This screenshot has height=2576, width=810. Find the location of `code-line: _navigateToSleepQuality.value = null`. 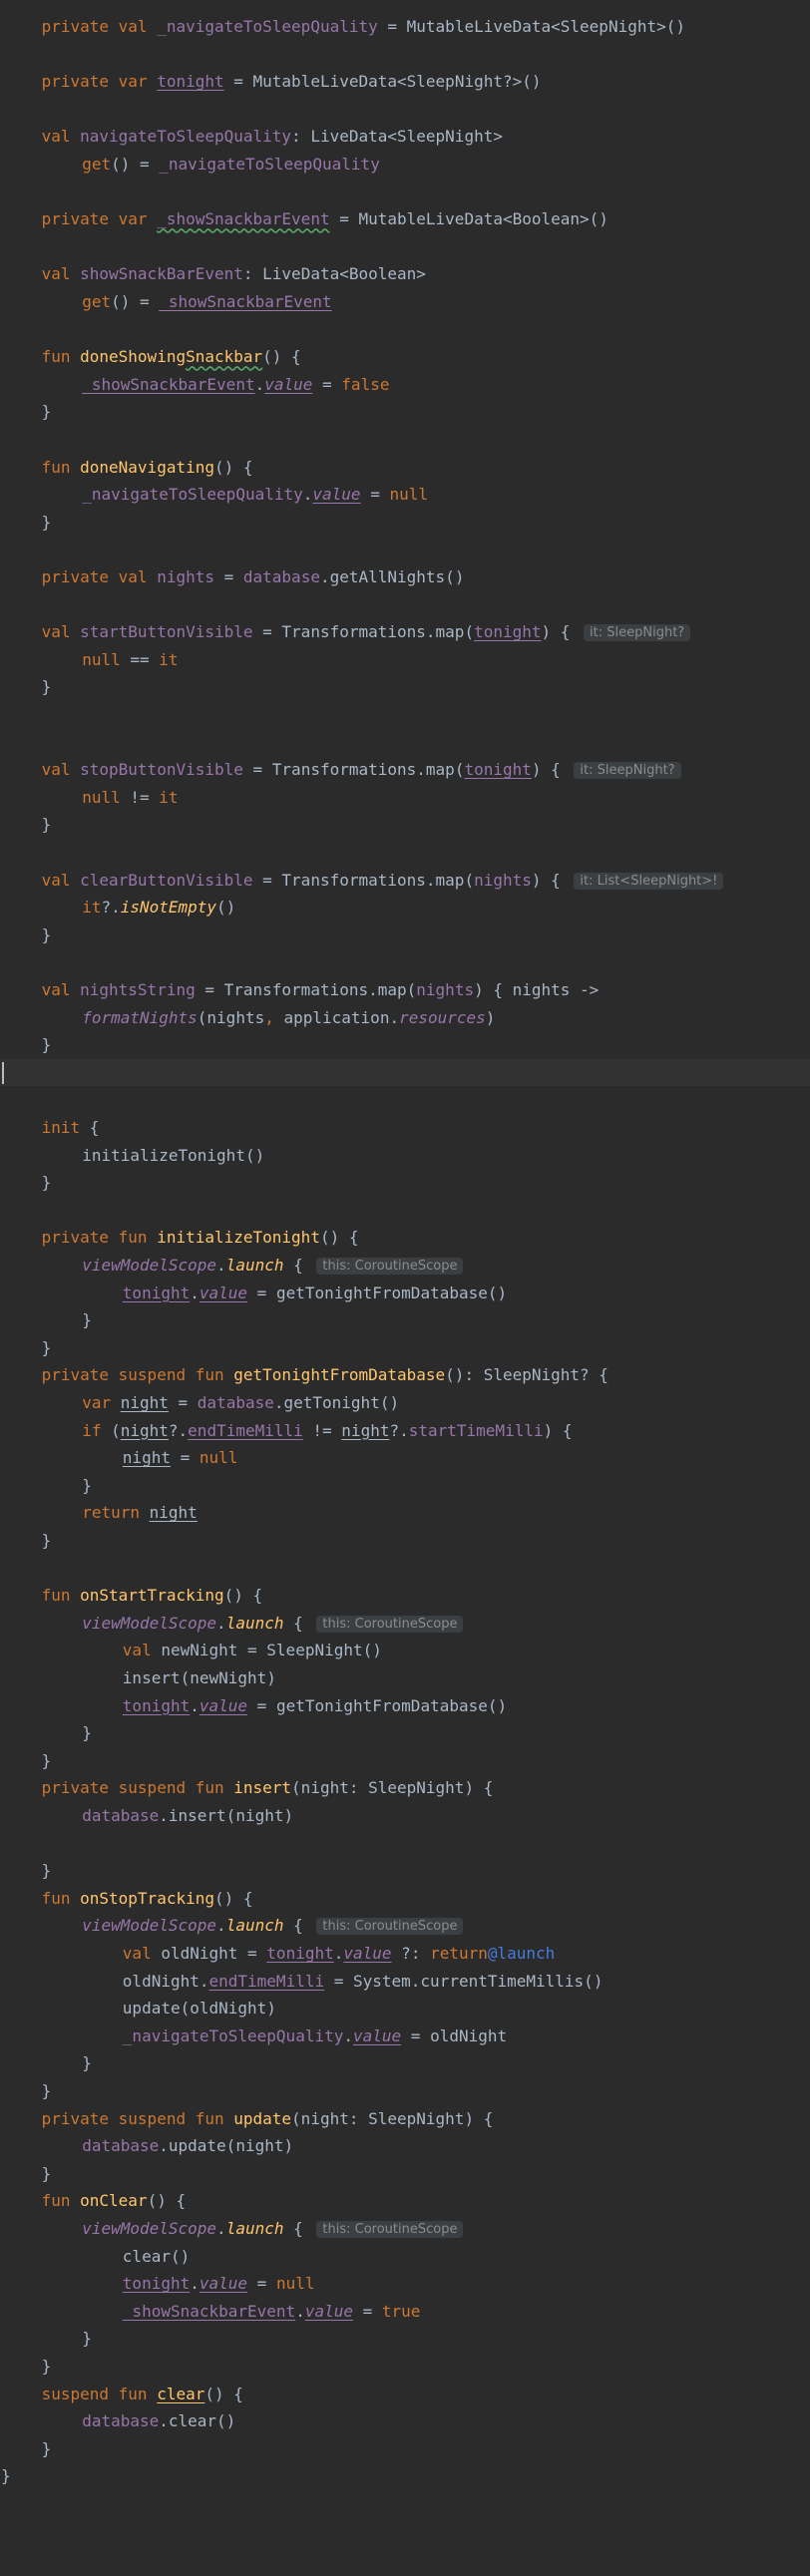

code-line: _navigateToSleepQuality.value = null is located at coordinates (405, 495).